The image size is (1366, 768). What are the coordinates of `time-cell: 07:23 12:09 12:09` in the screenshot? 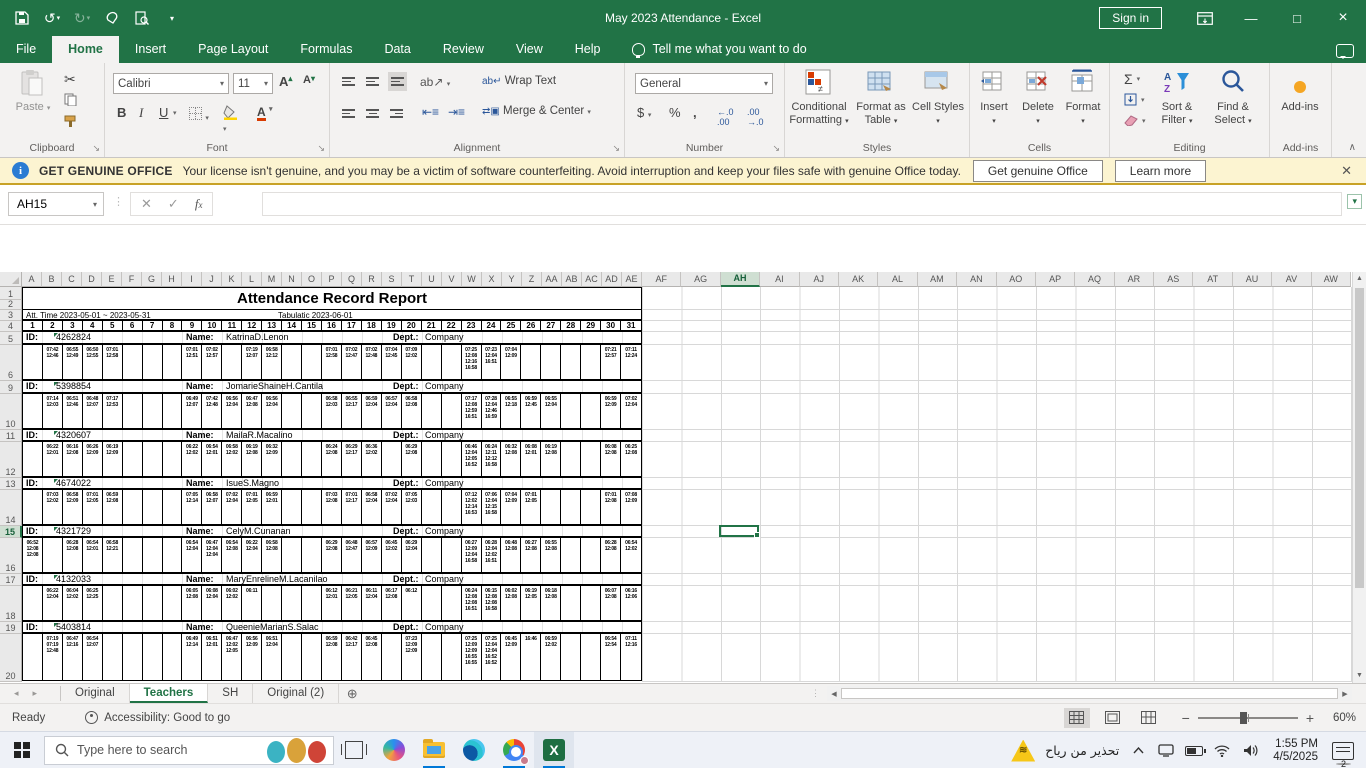 It's located at (412, 657).